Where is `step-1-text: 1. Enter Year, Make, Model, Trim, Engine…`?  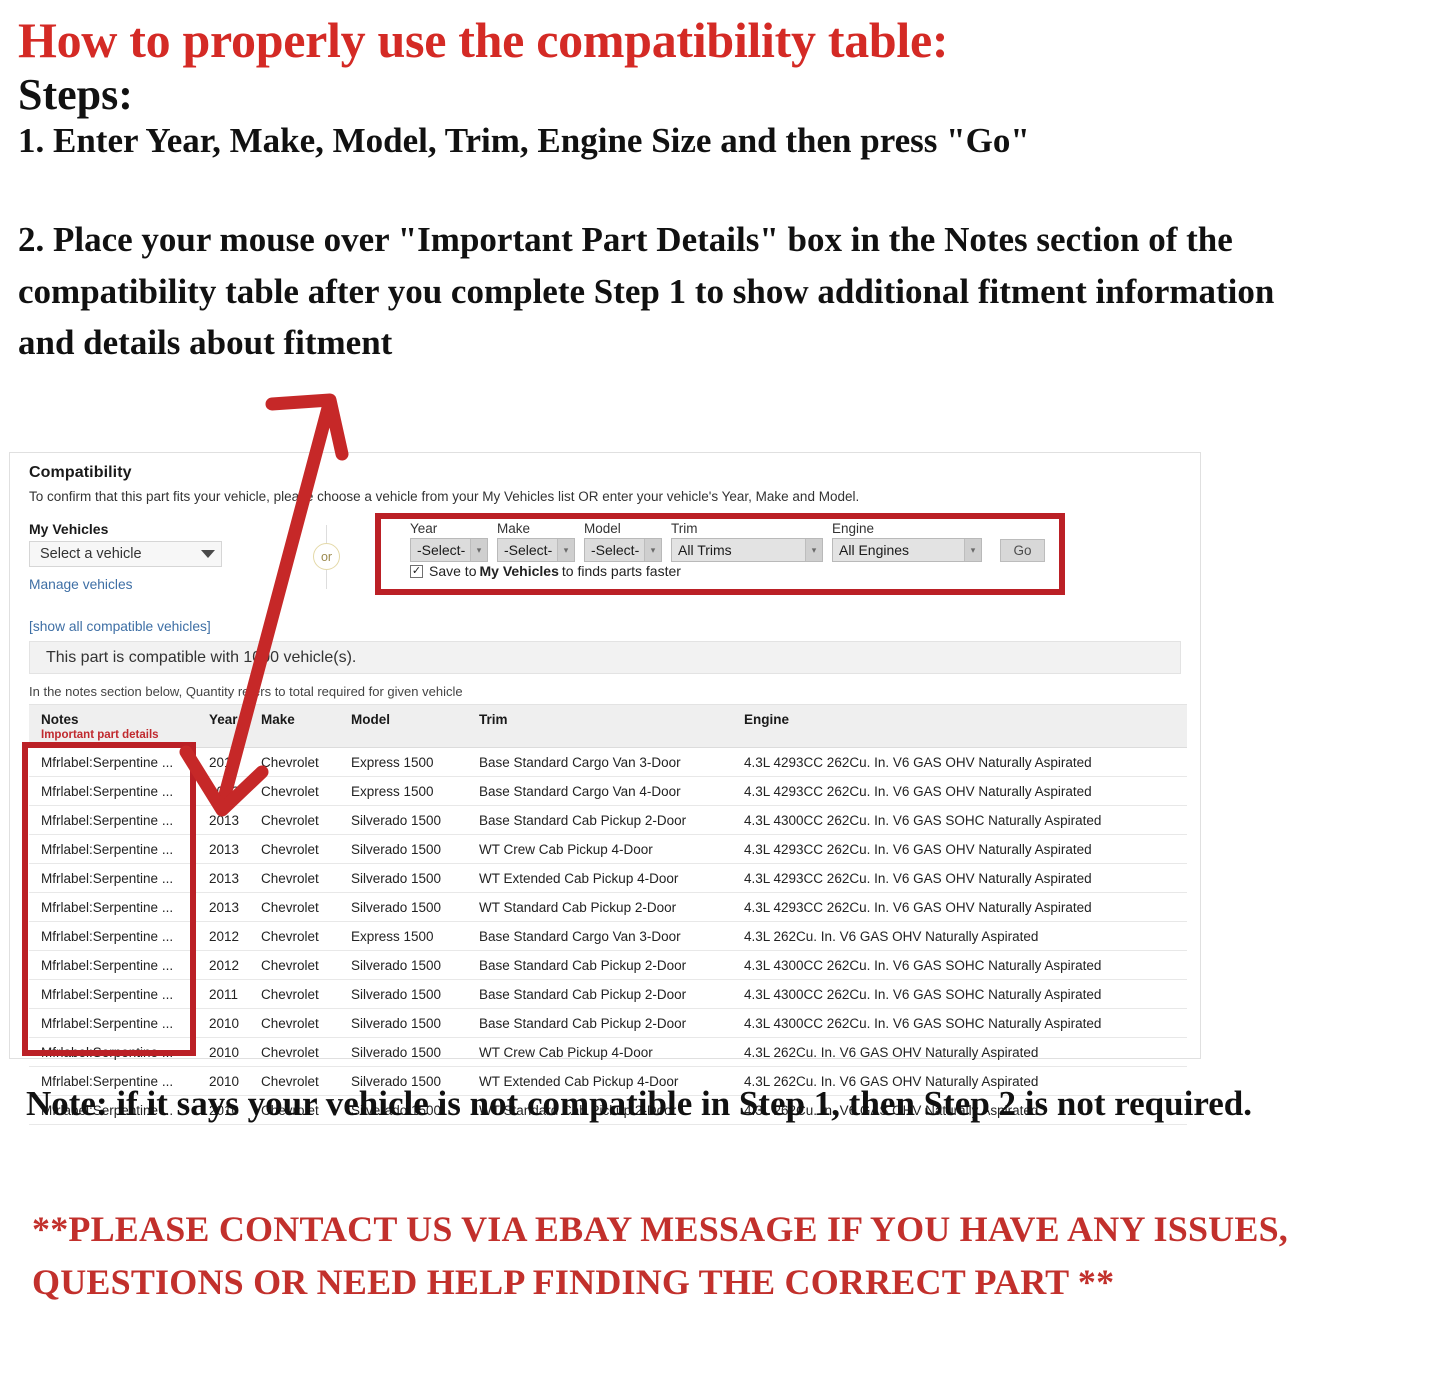 step-1-text: 1. Enter Year, Make, Model, Trim, Engine… is located at coordinates (524, 141).